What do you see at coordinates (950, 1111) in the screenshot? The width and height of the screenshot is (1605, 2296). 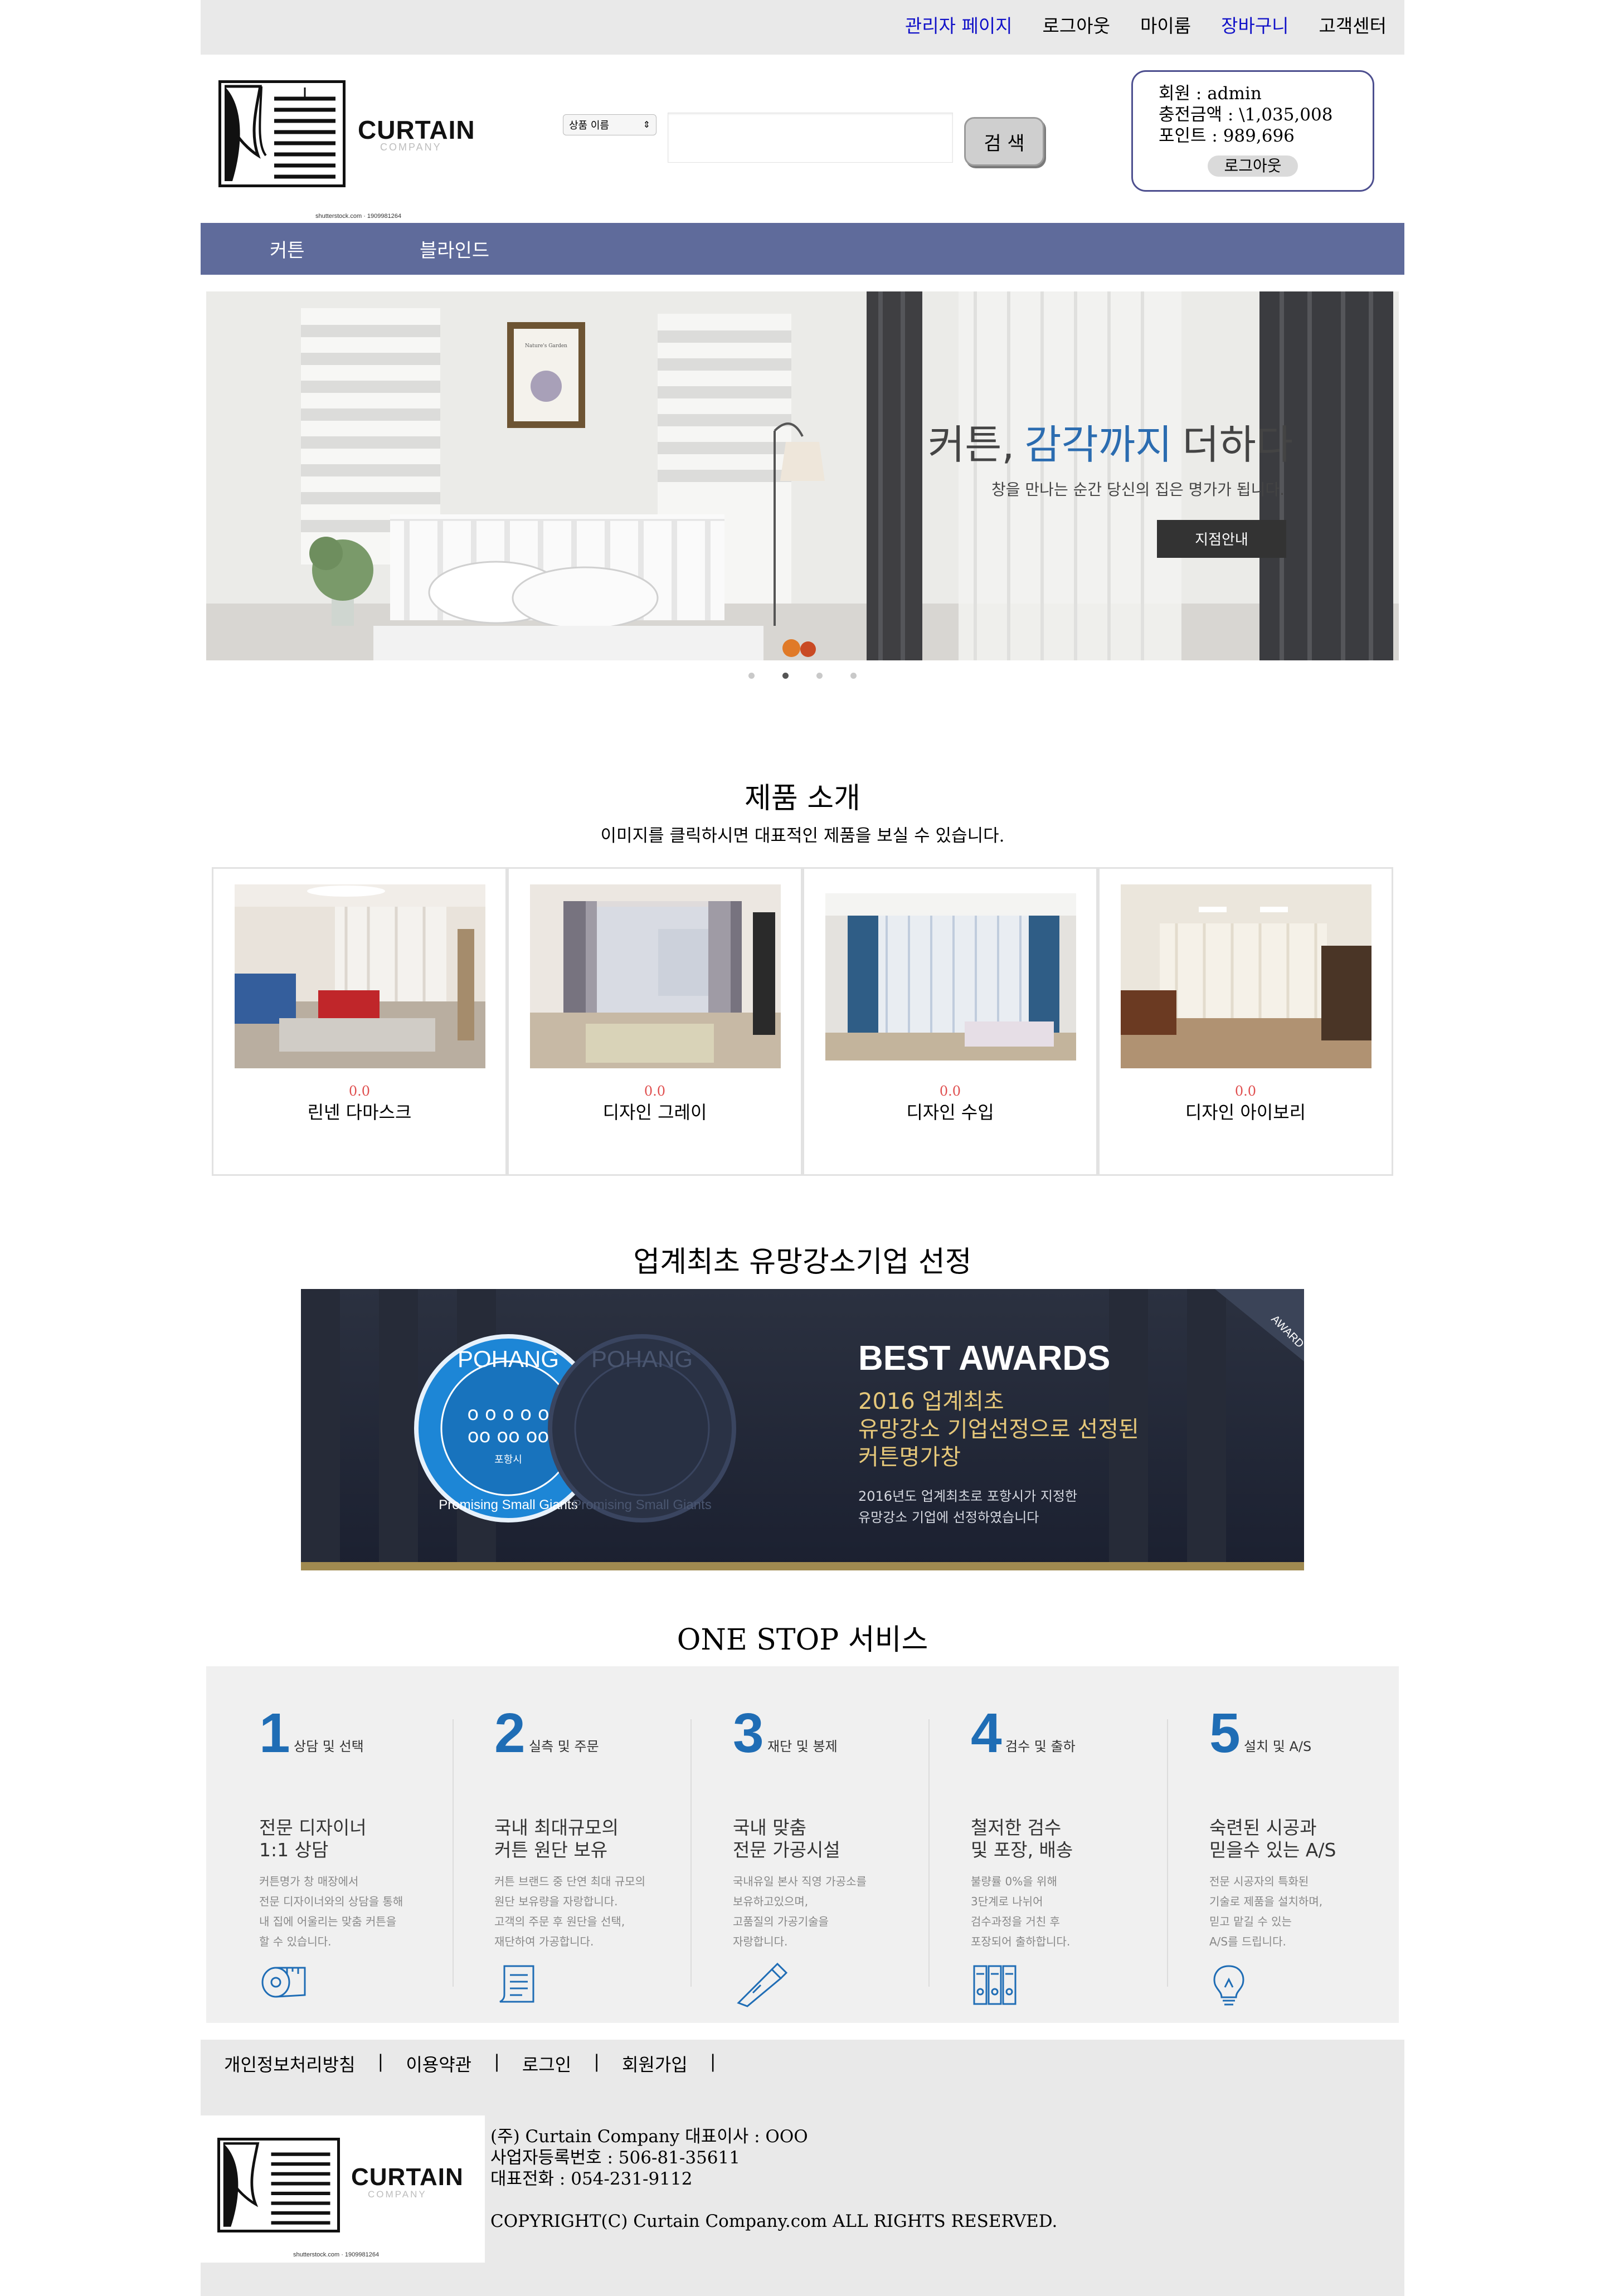 I see `product-name: 디자인 수입` at bounding box center [950, 1111].